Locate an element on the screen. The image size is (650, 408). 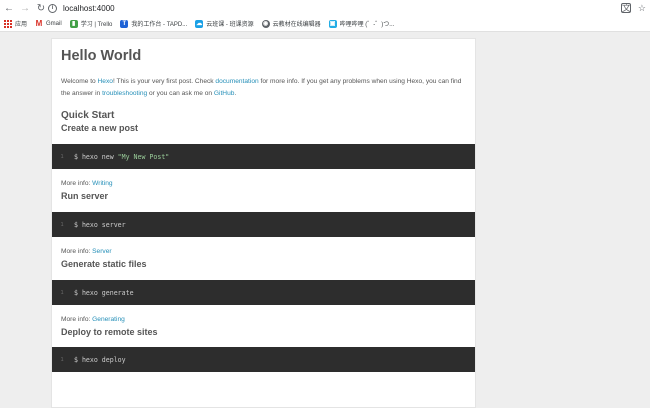
quick-start-heading: Quick Start is located at coordinates (88, 115).